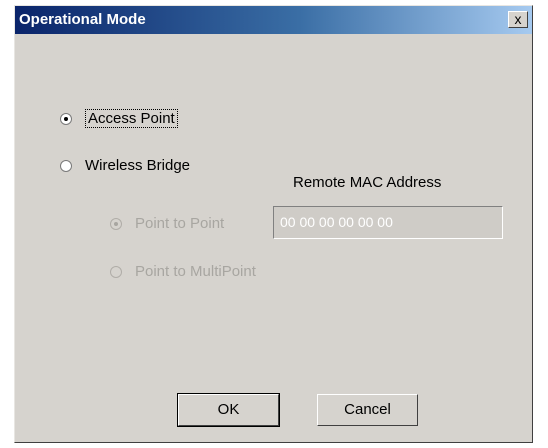 The height and width of the screenshot is (448, 548). I want to click on wireless-bridge-label: Wireless Bridge, so click(138, 165).